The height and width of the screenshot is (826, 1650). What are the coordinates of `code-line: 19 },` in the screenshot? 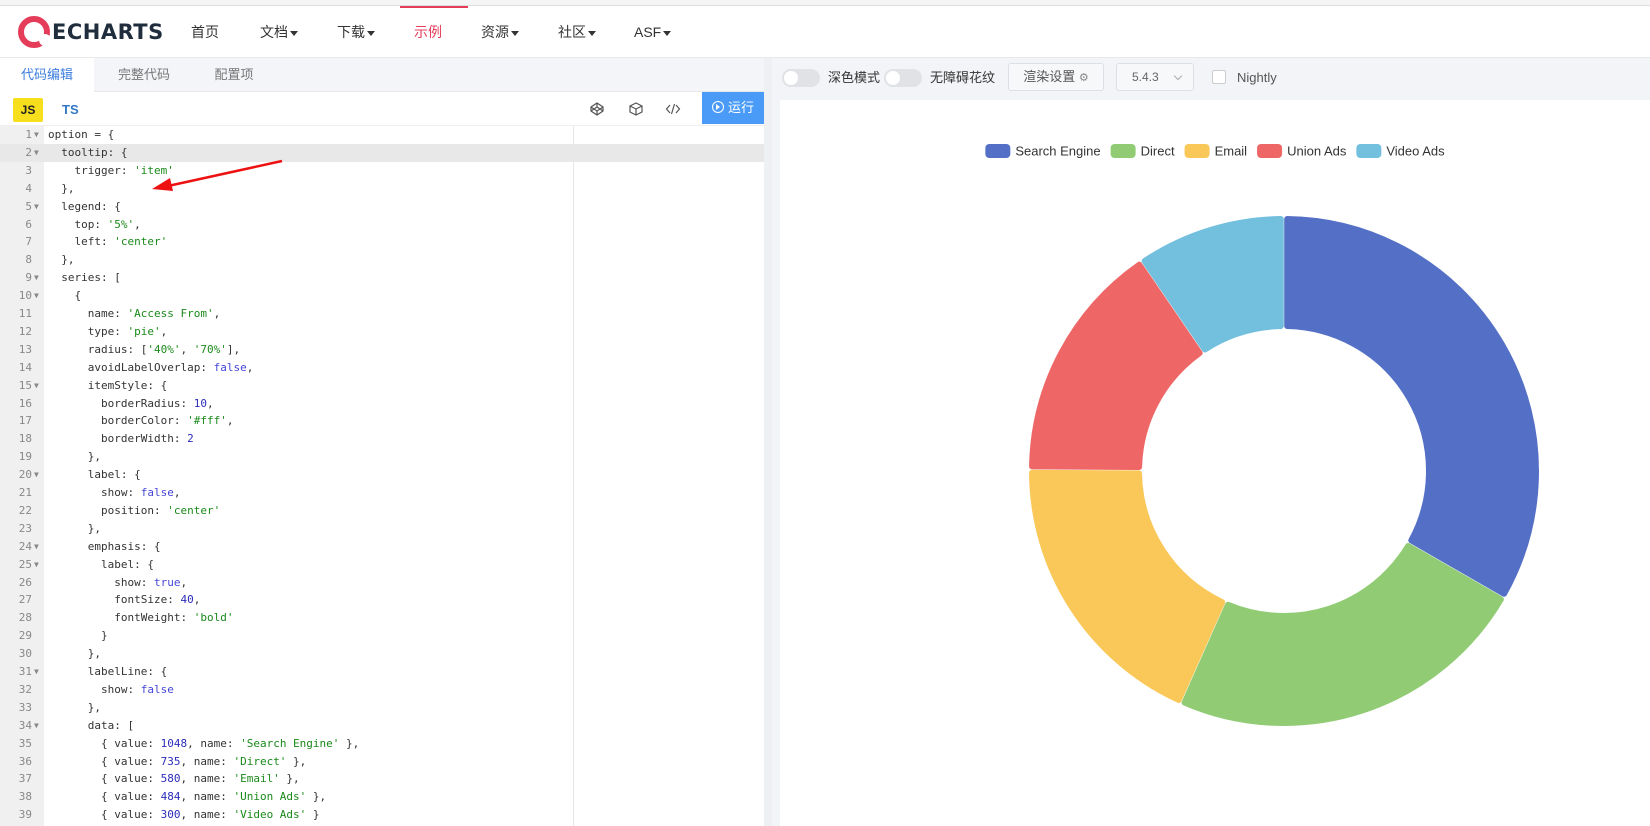 It's located at (382, 457).